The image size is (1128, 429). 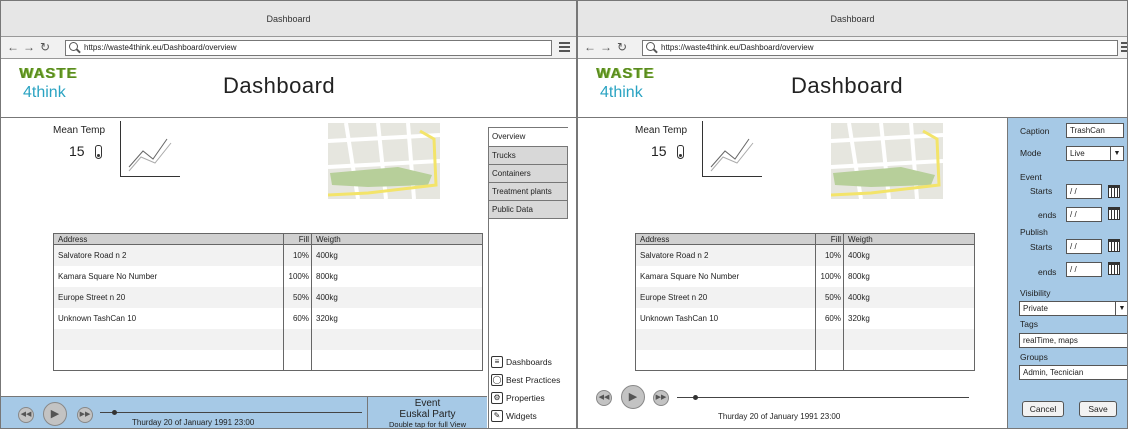 What do you see at coordinates (909, 255) in the screenshot?
I see `cell-weight: 400kg` at bounding box center [909, 255].